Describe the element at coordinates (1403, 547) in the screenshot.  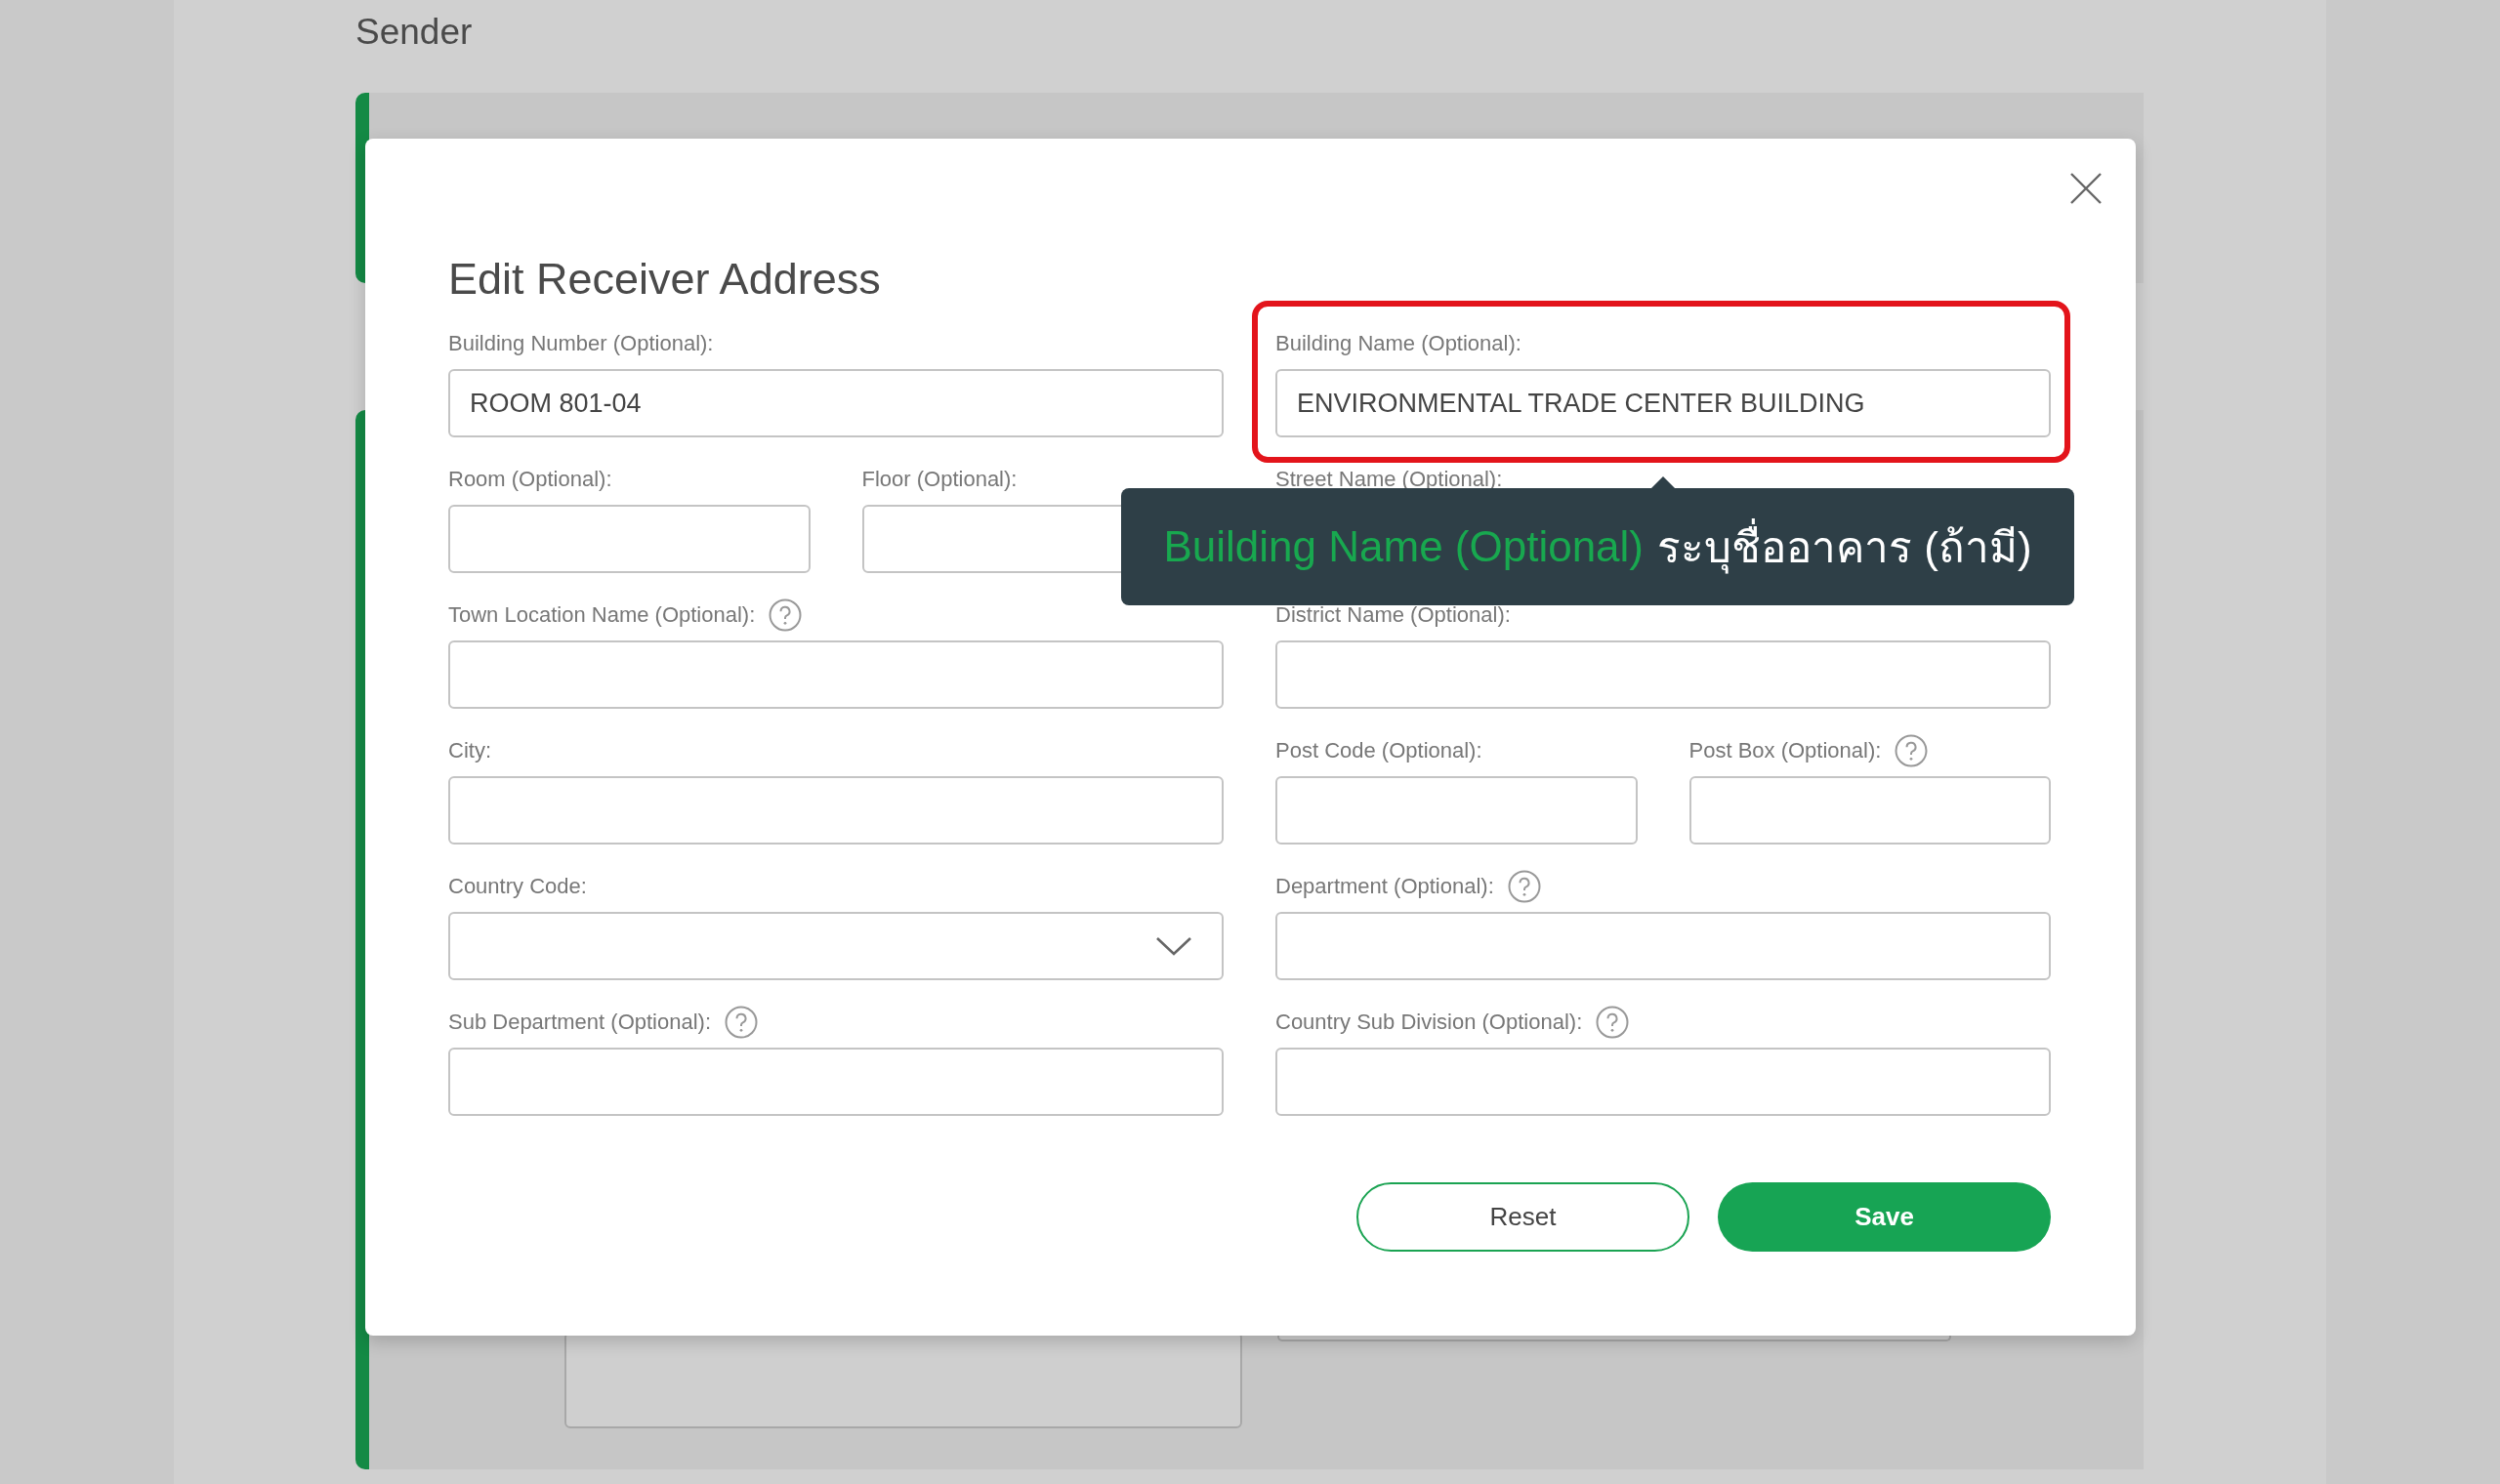
I see `tooltip-term: Building Name (Optional)` at that location.